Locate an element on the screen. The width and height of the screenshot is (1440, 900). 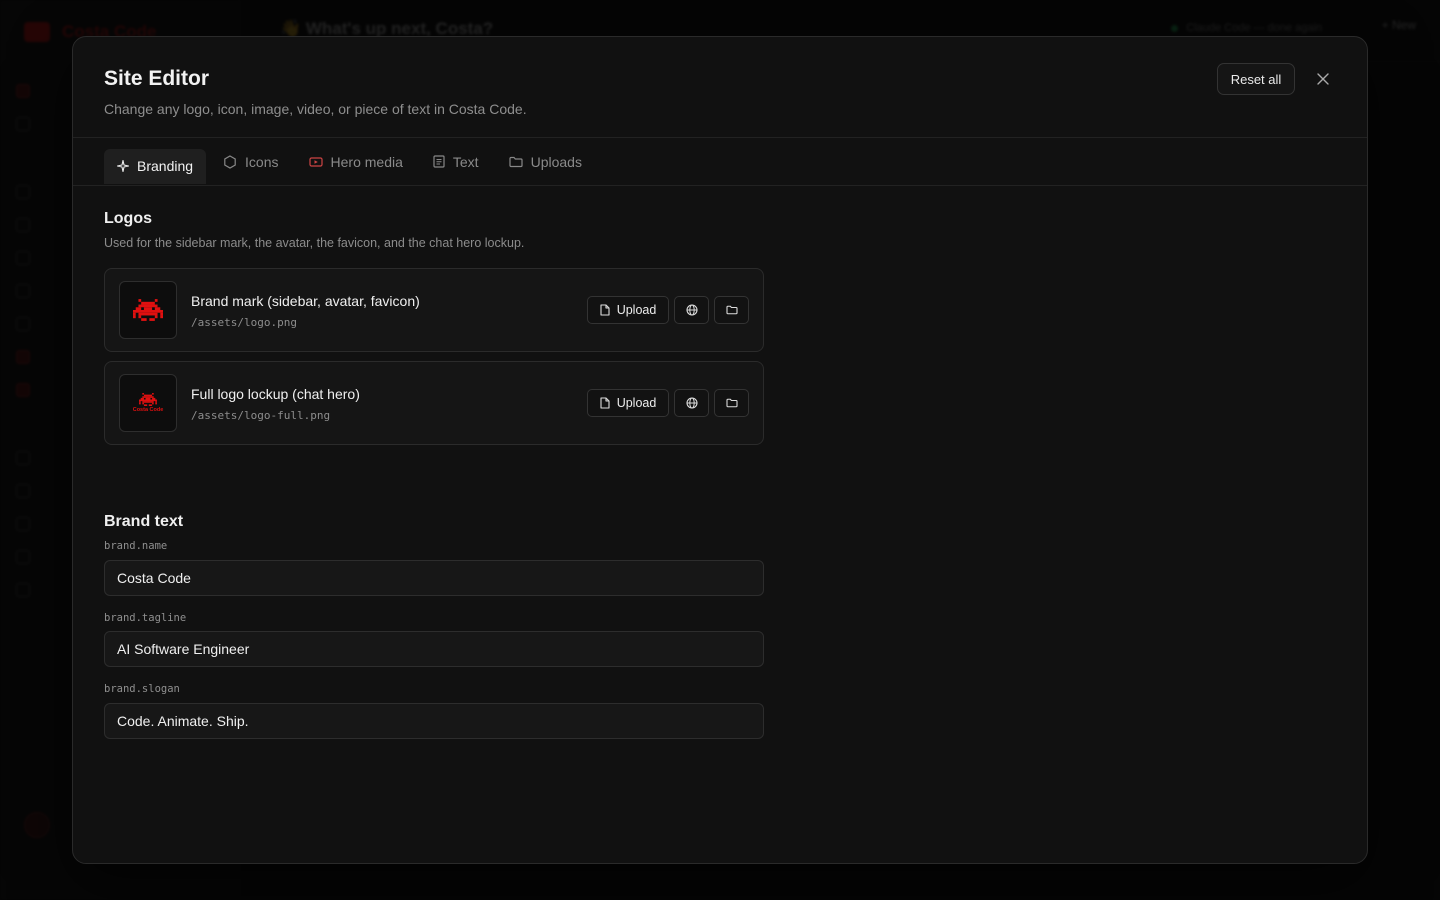
tab-label: Uploads is located at coordinates (556, 161).